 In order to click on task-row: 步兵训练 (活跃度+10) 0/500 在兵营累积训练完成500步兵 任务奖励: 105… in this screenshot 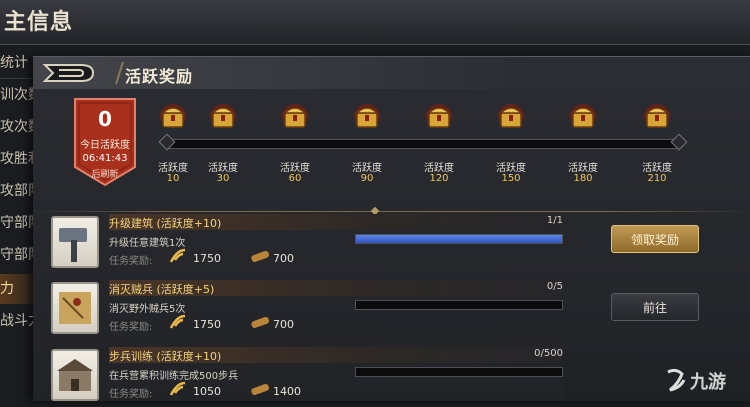, I will do `click(309, 377)`.